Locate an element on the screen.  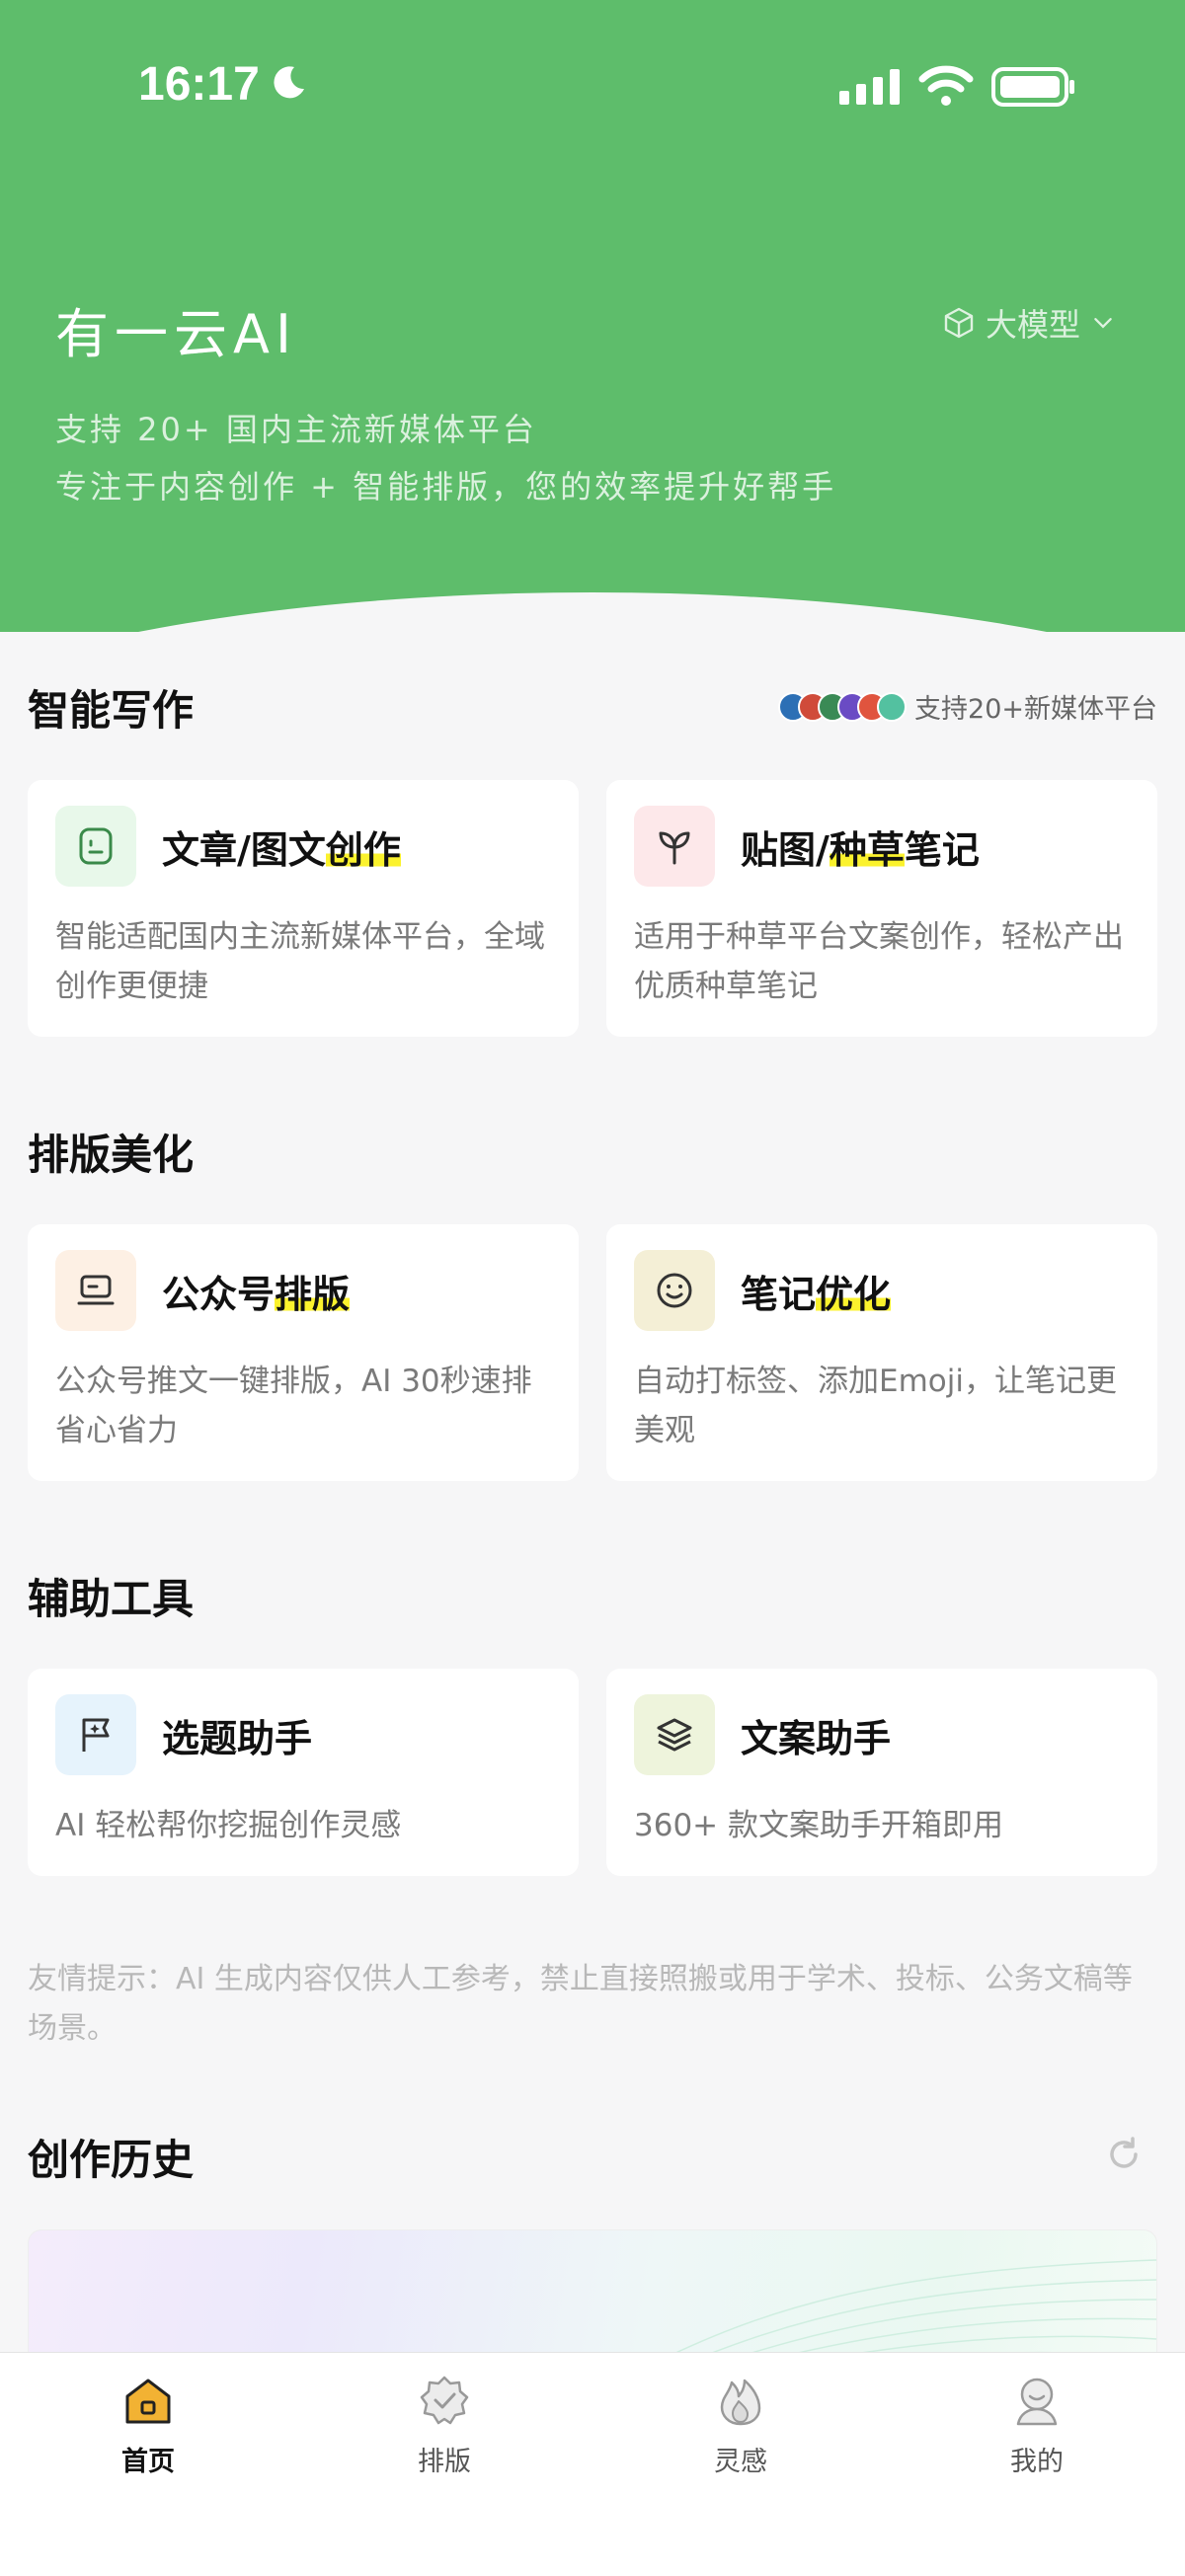
section-title-layout: 排版美化 is located at coordinates (112, 1155).